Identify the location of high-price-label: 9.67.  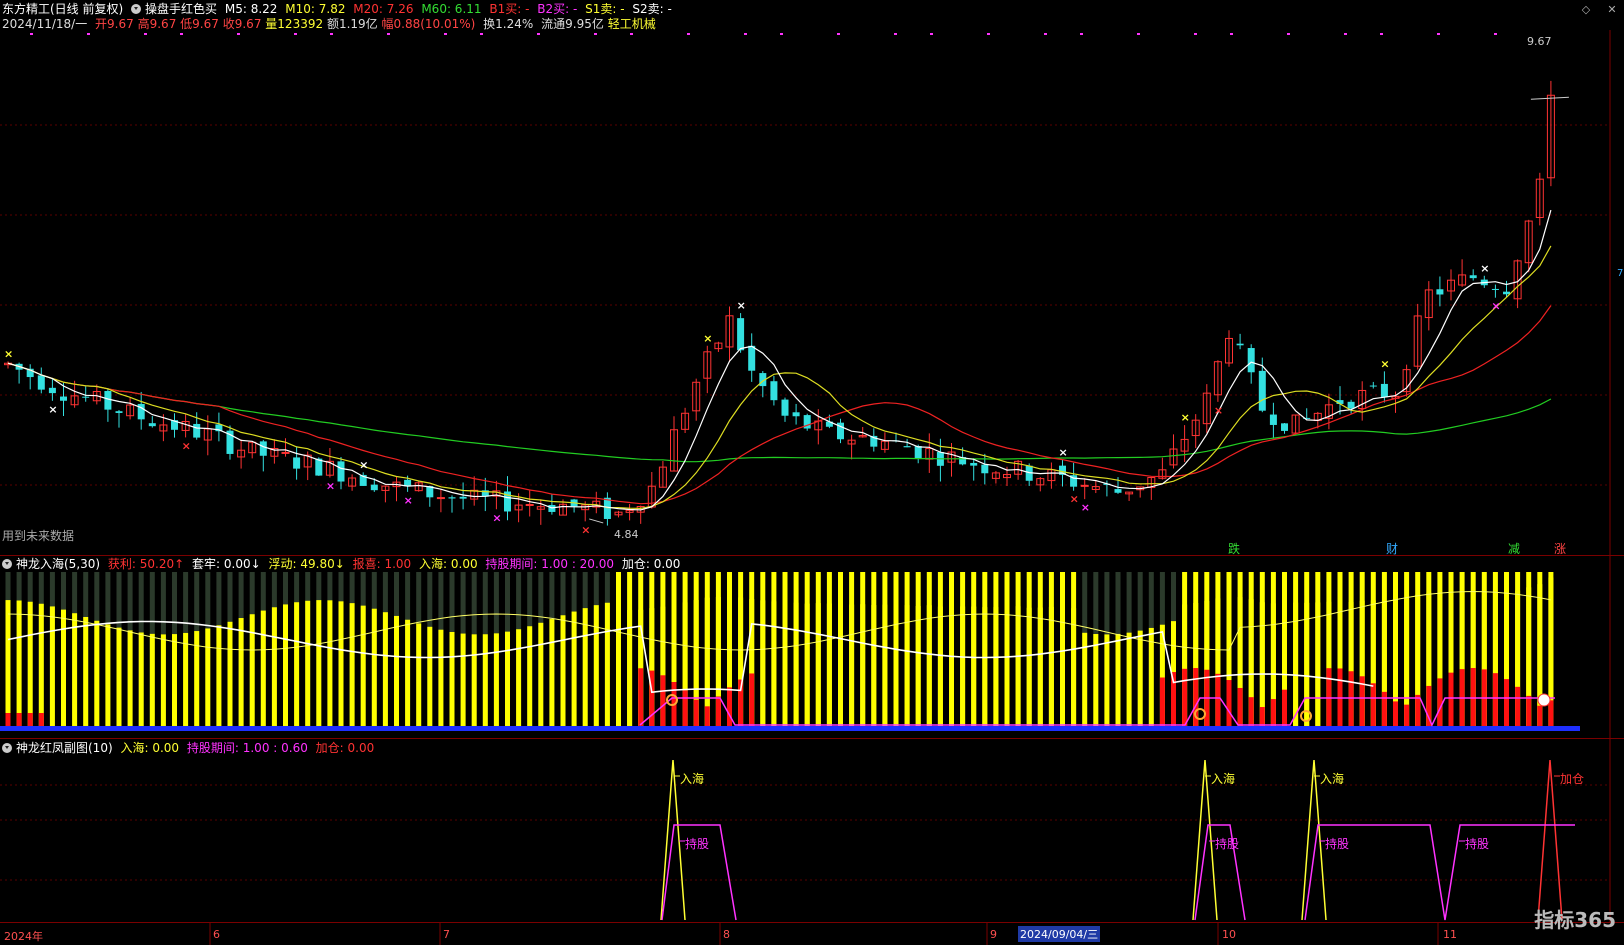
(1539, 41).